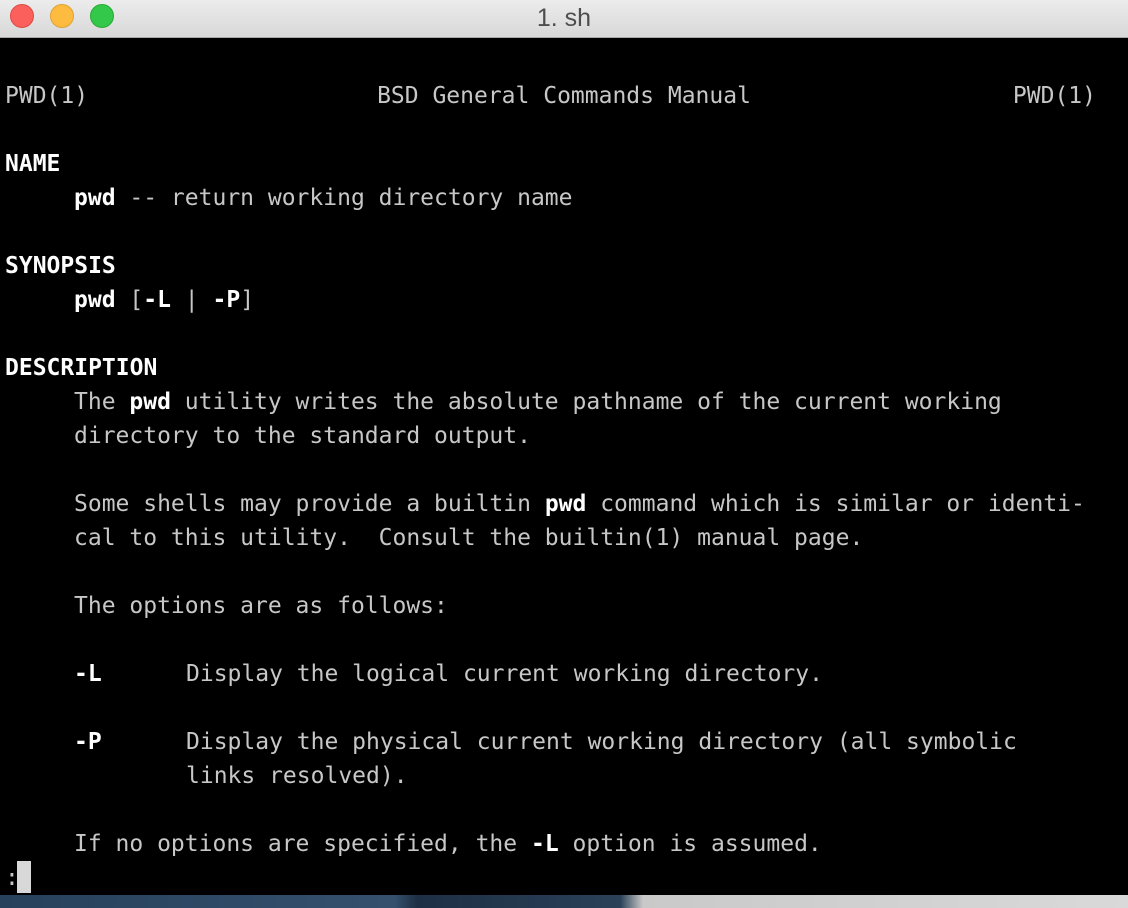 The width and height of the screenshot is (1128, 908). Describe the element at coordinates (835, 504) in the screenshot. I see `description-text: command which is similar or identi-` at that location.